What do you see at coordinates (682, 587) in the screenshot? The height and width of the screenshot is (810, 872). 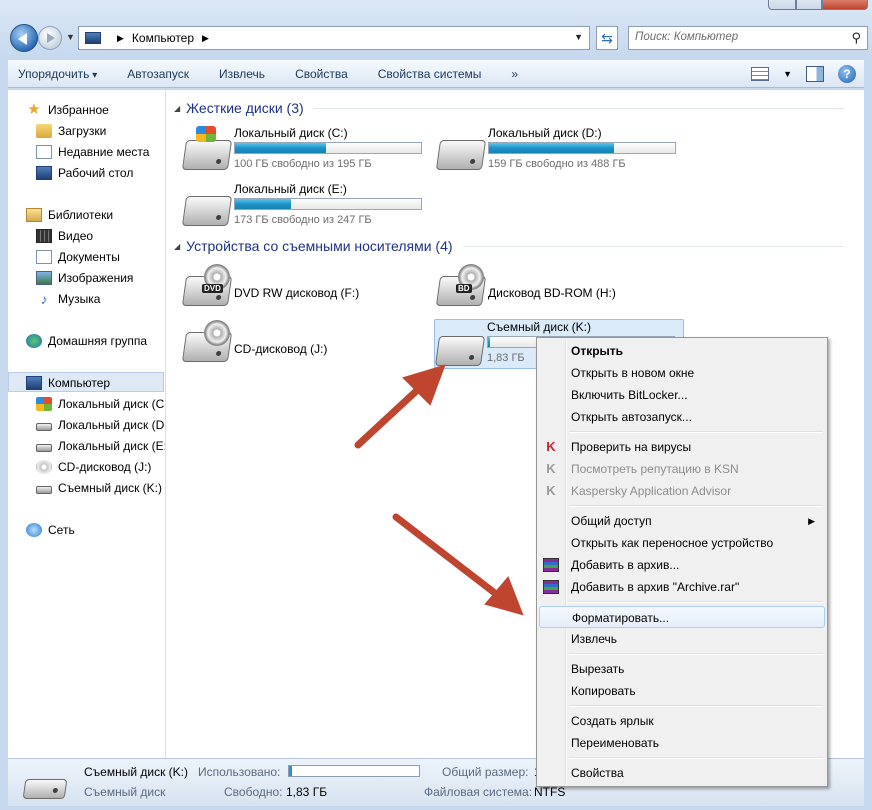 I see `menu-add-archive-rar: Добавить в архив "Archive.rar"` at bounding box center [682, 587].